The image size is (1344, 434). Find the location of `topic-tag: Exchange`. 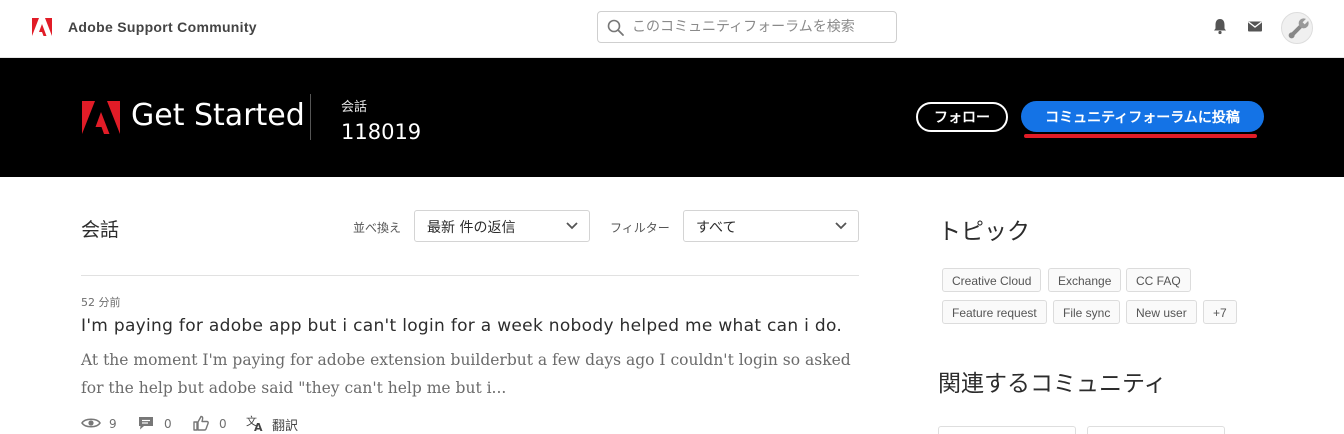

topic-tag: Exchange is located at coordinates (1085, 280).